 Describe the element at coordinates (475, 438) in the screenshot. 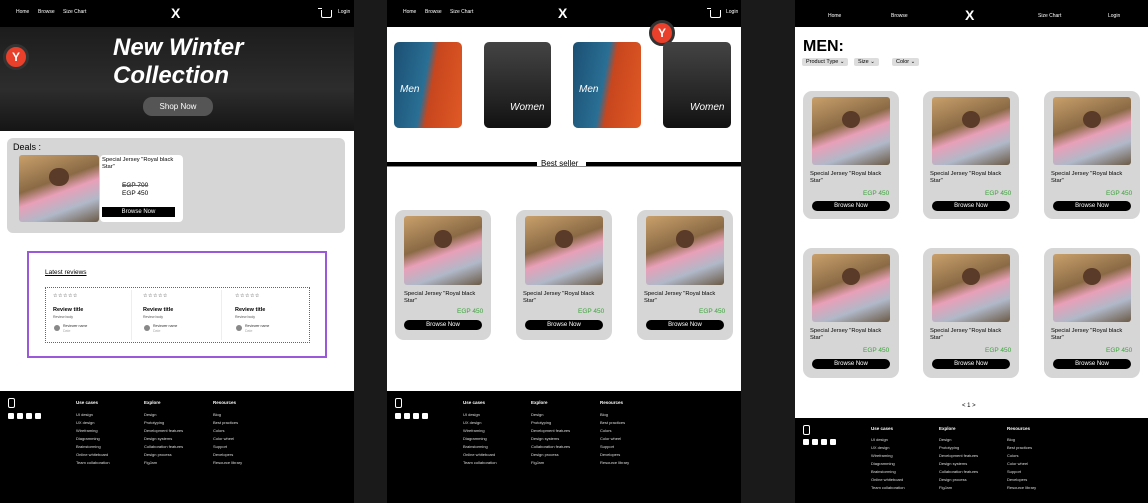

I see `footer-link: Diagramming` at that location.